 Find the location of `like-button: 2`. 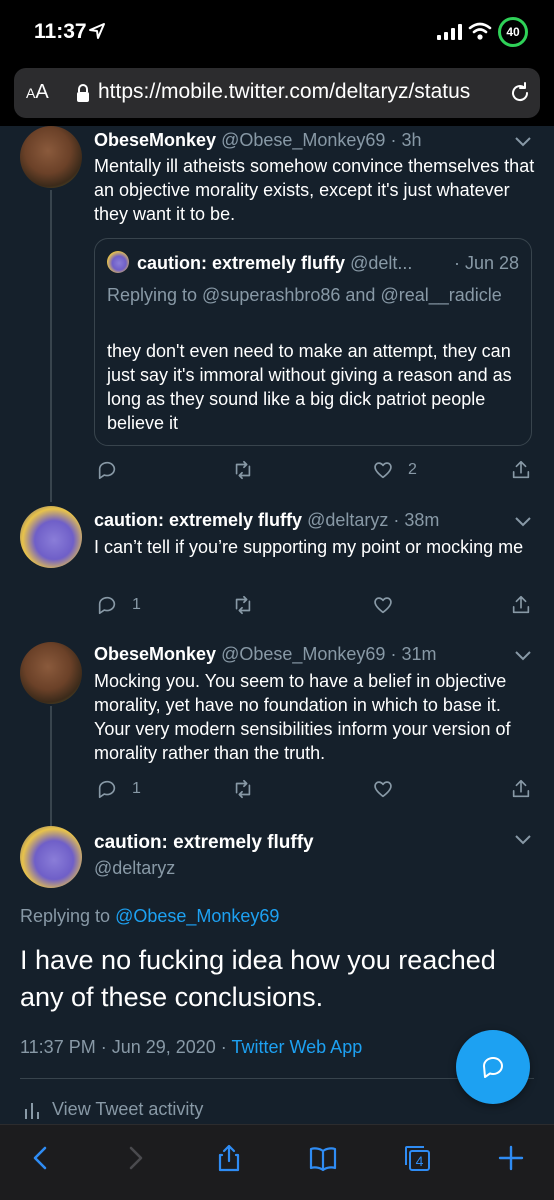

like-button: 2 is located at coordinates (394, 470).